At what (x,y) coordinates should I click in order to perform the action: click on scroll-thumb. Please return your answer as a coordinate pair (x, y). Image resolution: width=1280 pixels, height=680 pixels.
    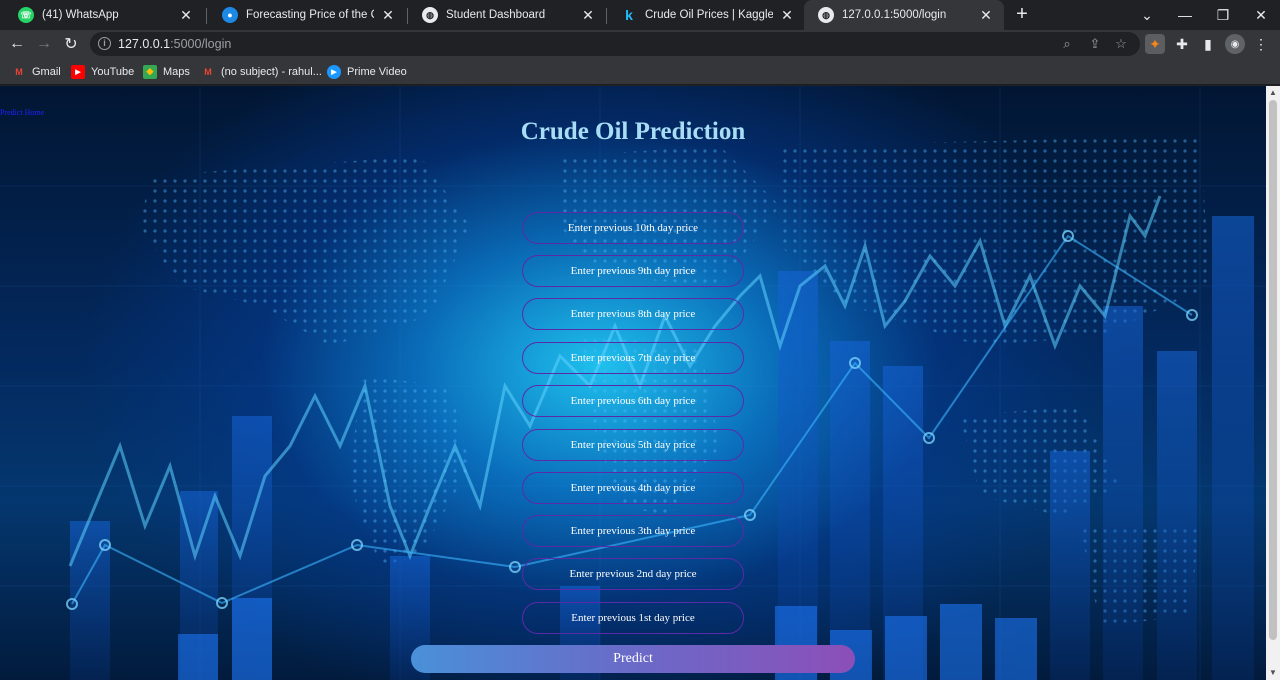
    Looking at the image, I should click on (1273, 370).